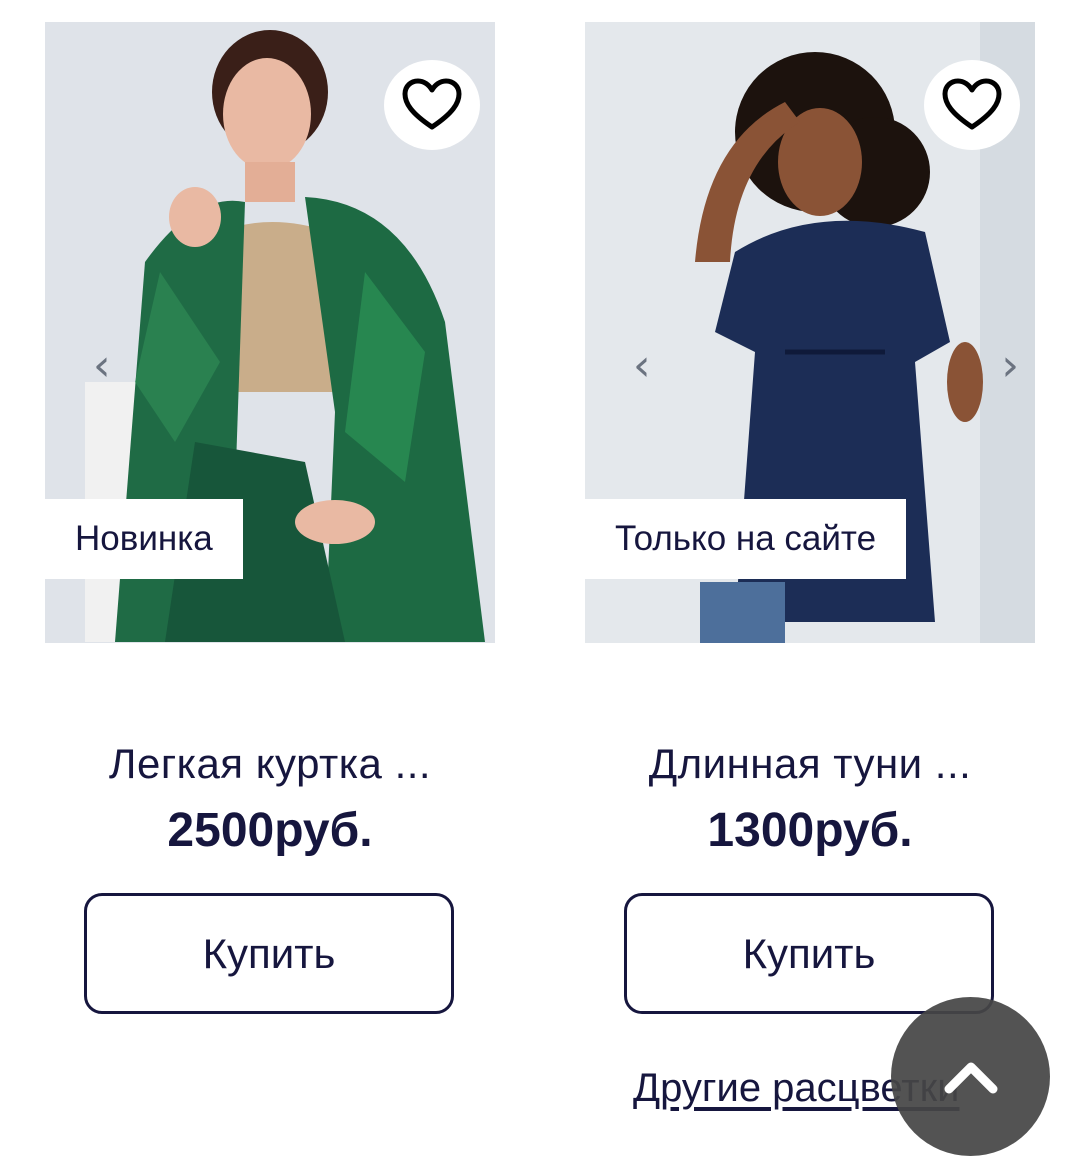 The width and height of the screenshot is (1080, 1156). What do you see at coordinates (810, 830) in the screenshot?
I see `product-price: 1300руб.` at bounding box center [810, 830].